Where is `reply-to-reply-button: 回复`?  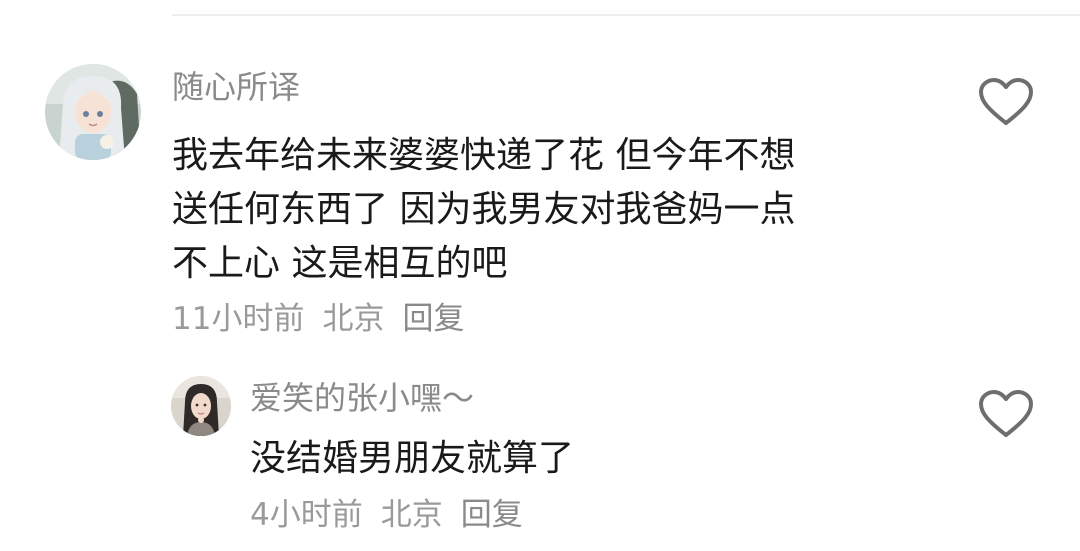
reply-to-reply-button: 回复 is located at coordinates (492, 515).